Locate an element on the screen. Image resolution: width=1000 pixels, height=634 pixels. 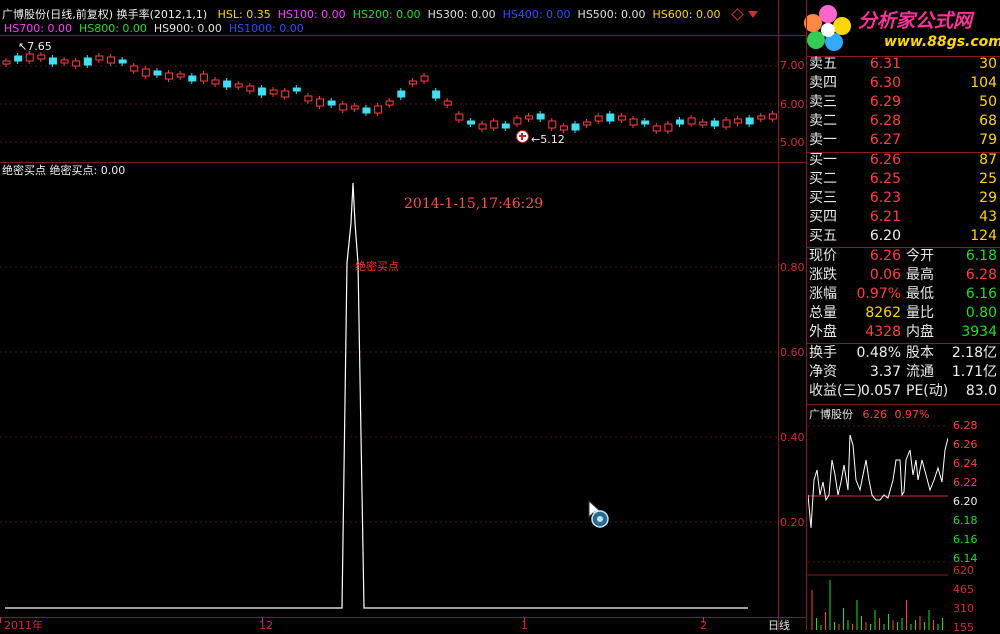
order-book-row: 买二 6.25 25 is located at coordinates (904, 179).